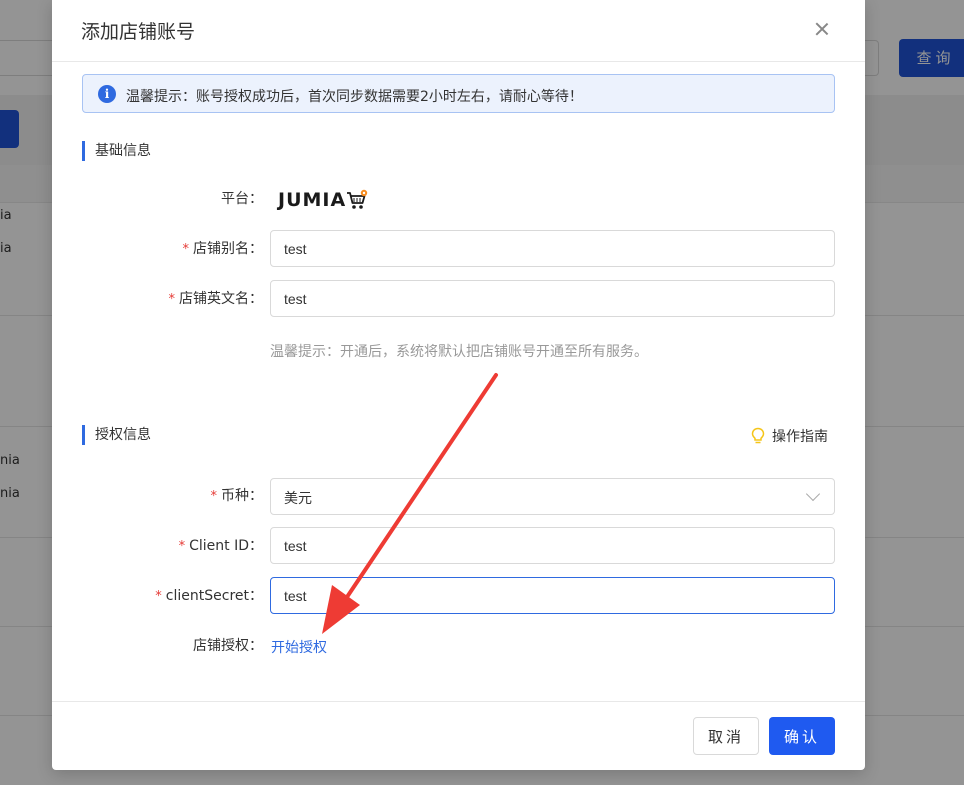 The image size is (964, 785). What do you see at coordinates (802, 736) in the screenshot?
I see `confirm-button: 确认` at bounding box center [802, 736].